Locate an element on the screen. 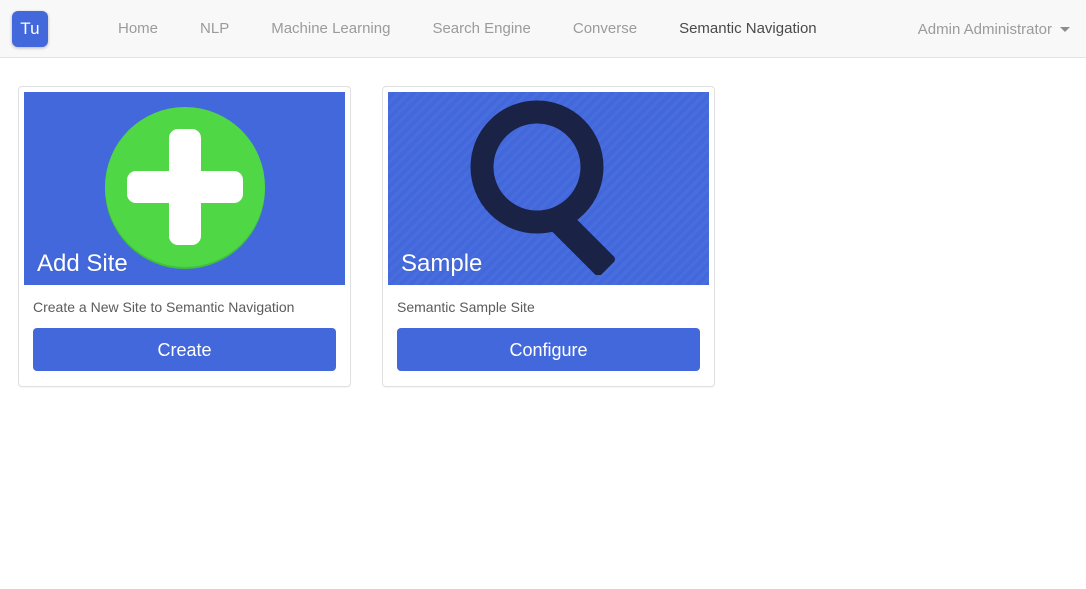  card-description-add-site: Create a New Site to Semantic Navigation is located at coordinates (164, 307).